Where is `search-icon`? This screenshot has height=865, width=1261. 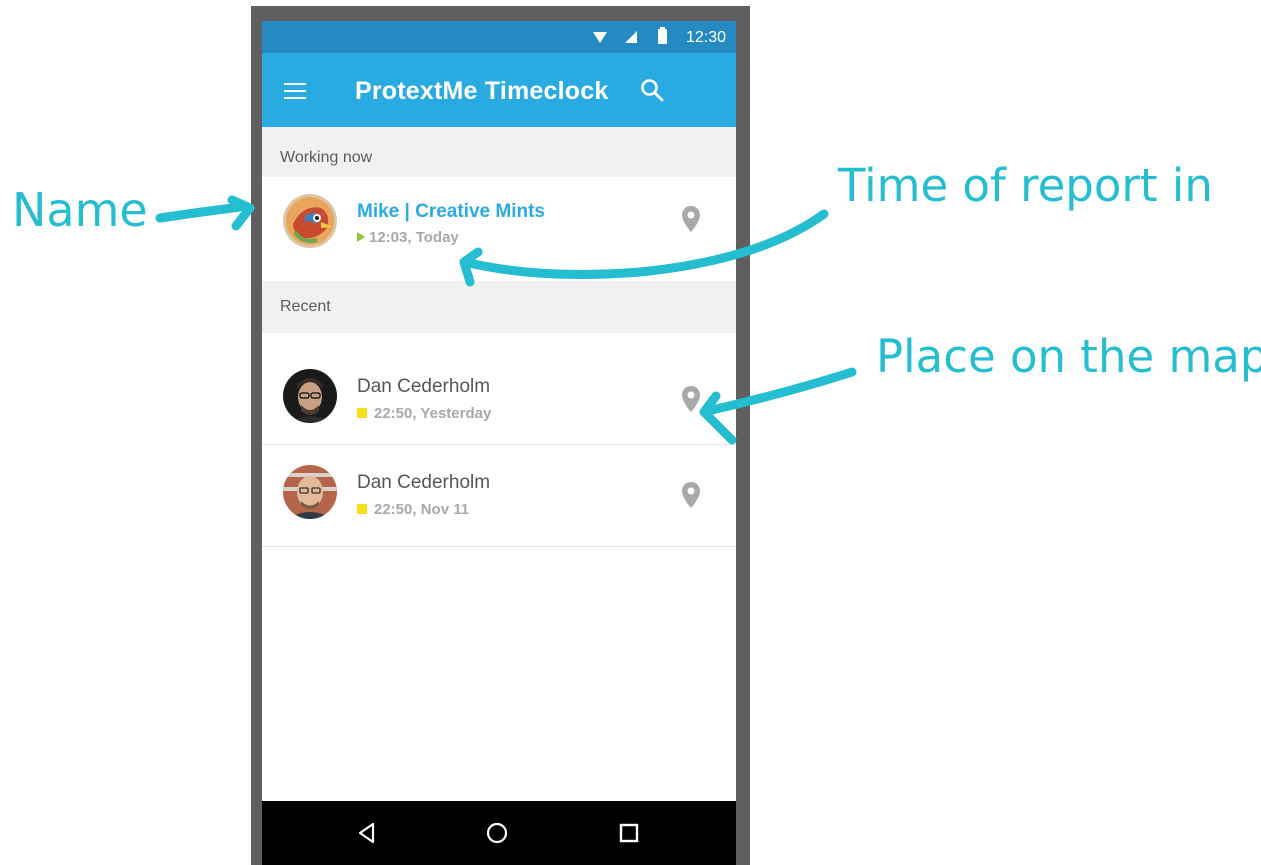 search-icon is located at coordinates (652, 90).